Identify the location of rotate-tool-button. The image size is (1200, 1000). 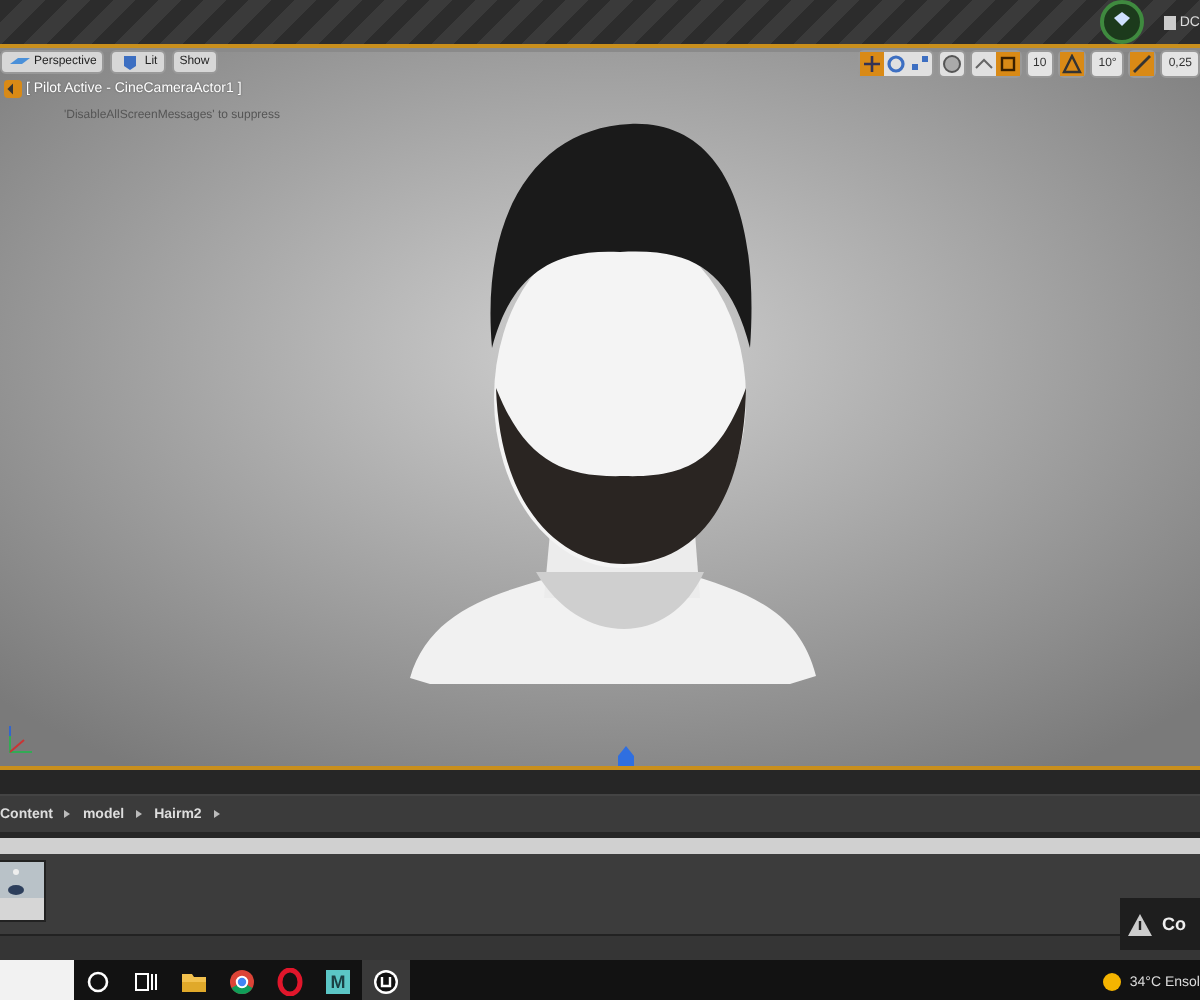
(895, 64).